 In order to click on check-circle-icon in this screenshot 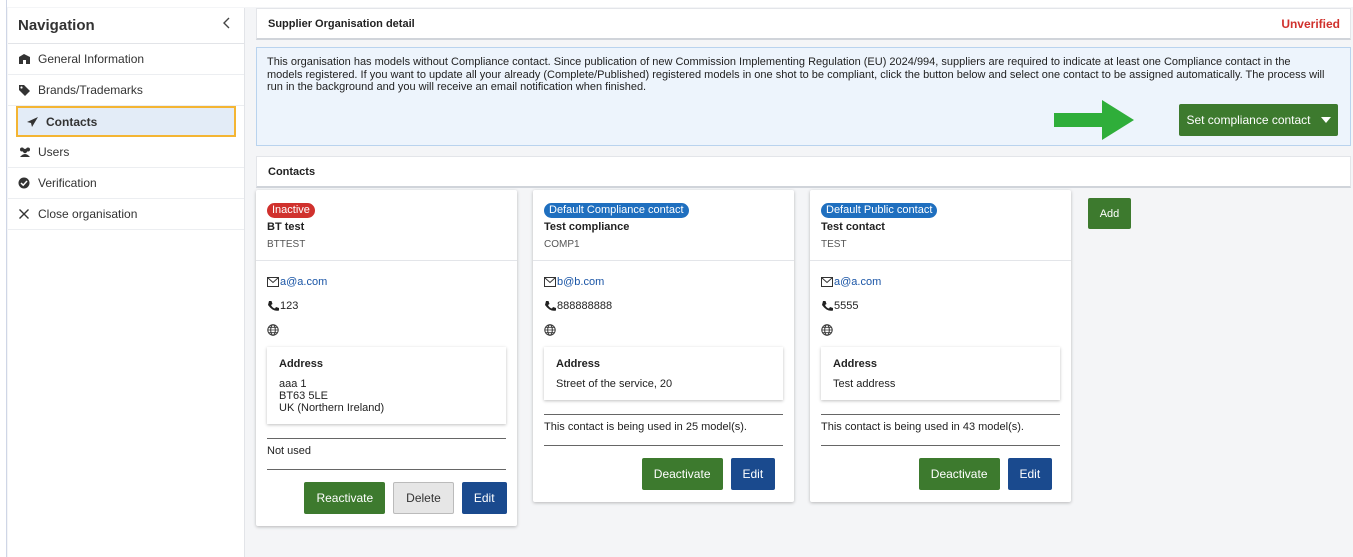, I will do `click(28, 183)`.